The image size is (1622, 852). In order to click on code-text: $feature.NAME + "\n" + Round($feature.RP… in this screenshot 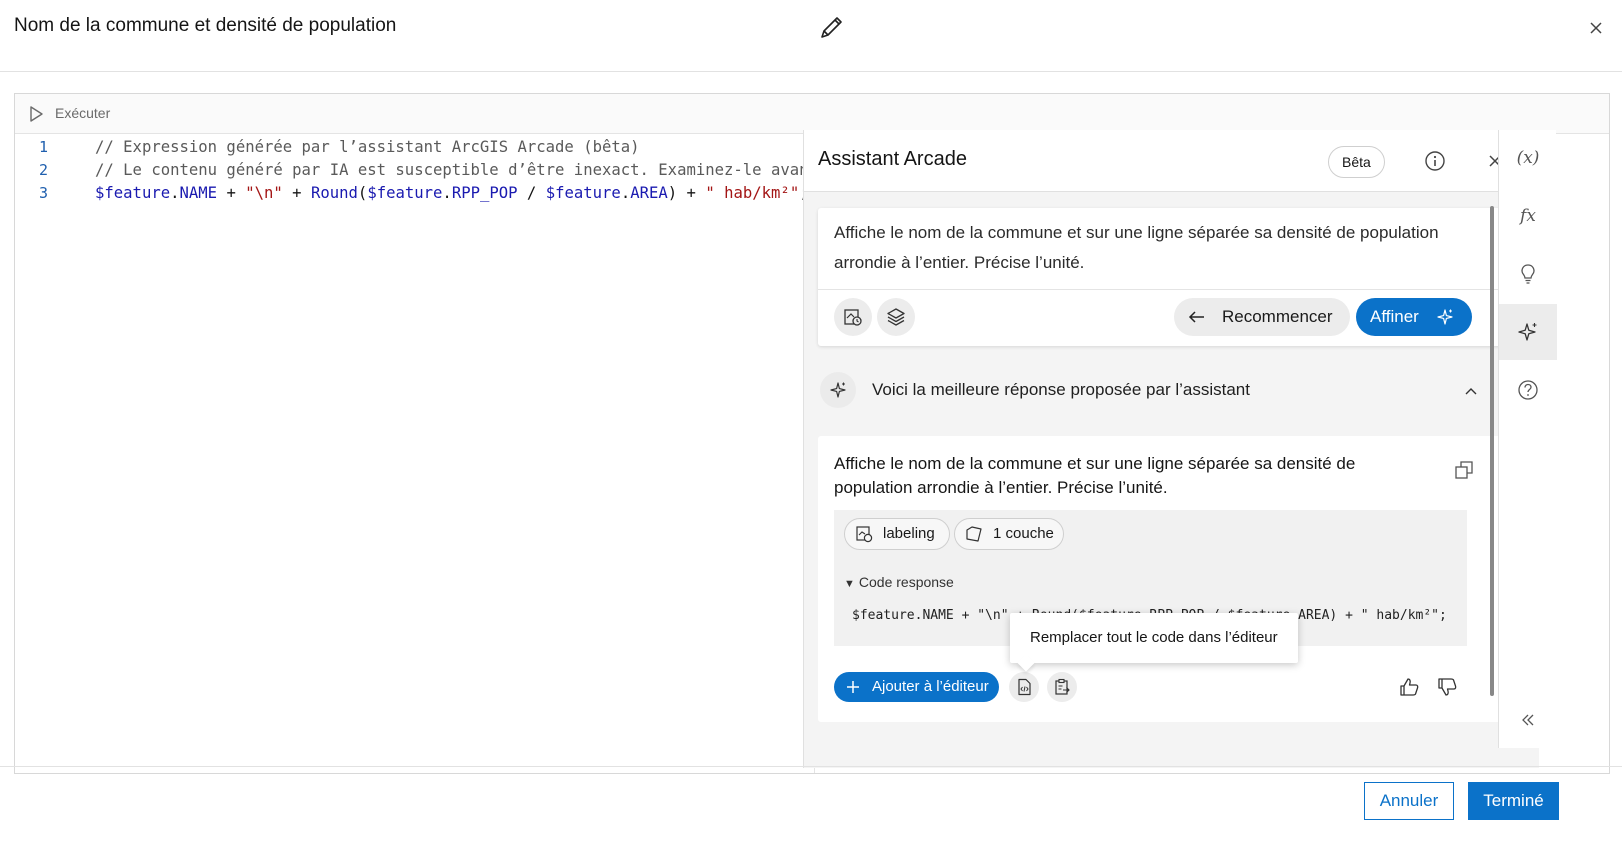, I will do `click(452, 193)`.